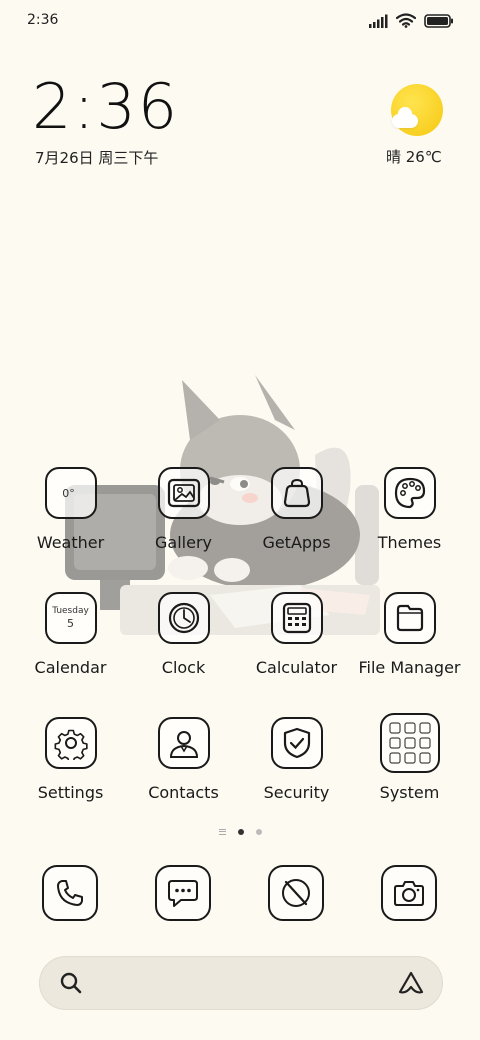 The image size is (480, 1040). I want to click on calendar-icon: Tuesday 5, so click(70, 618).